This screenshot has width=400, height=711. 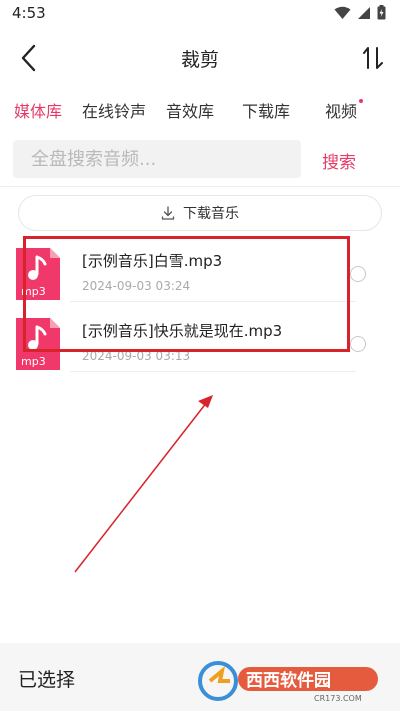 I want to click on signal-icon, so click(x=364, y=12).